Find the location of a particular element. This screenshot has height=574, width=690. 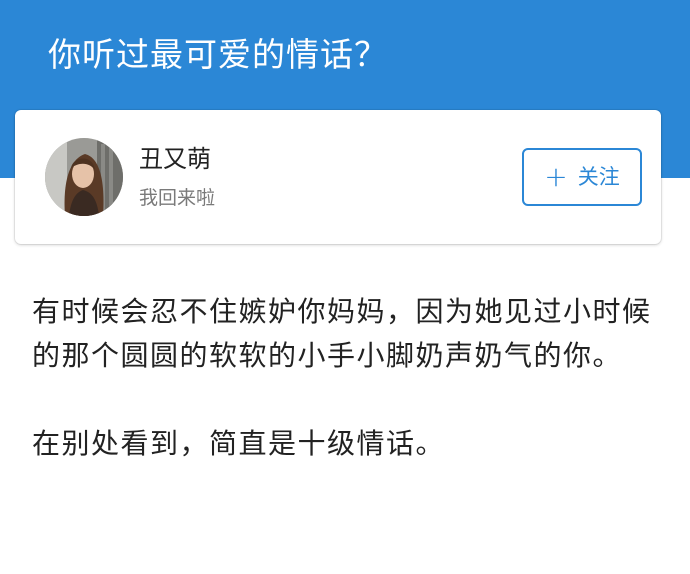

avatar-photo-icon is located at coordinates (84, 177).